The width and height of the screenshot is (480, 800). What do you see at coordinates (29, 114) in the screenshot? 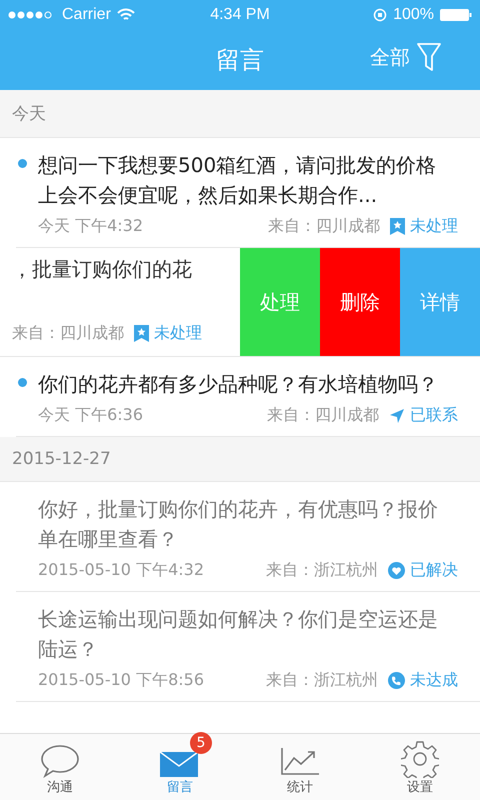
I see `section-date: 今天` at bounding box center [29, 114].